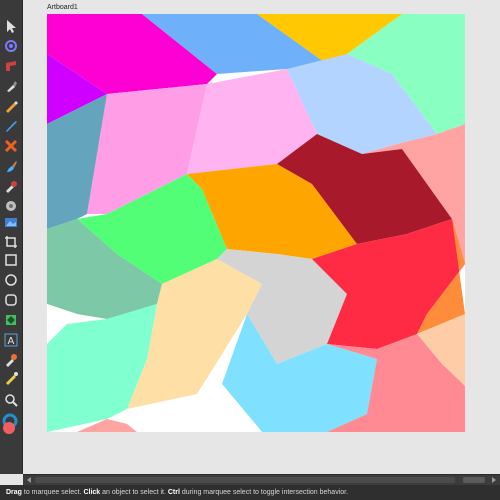 The height and width of the screenshot is (500, 500). I want to click on status-keyword-ctrl: Ctrl, so click(173, 492).